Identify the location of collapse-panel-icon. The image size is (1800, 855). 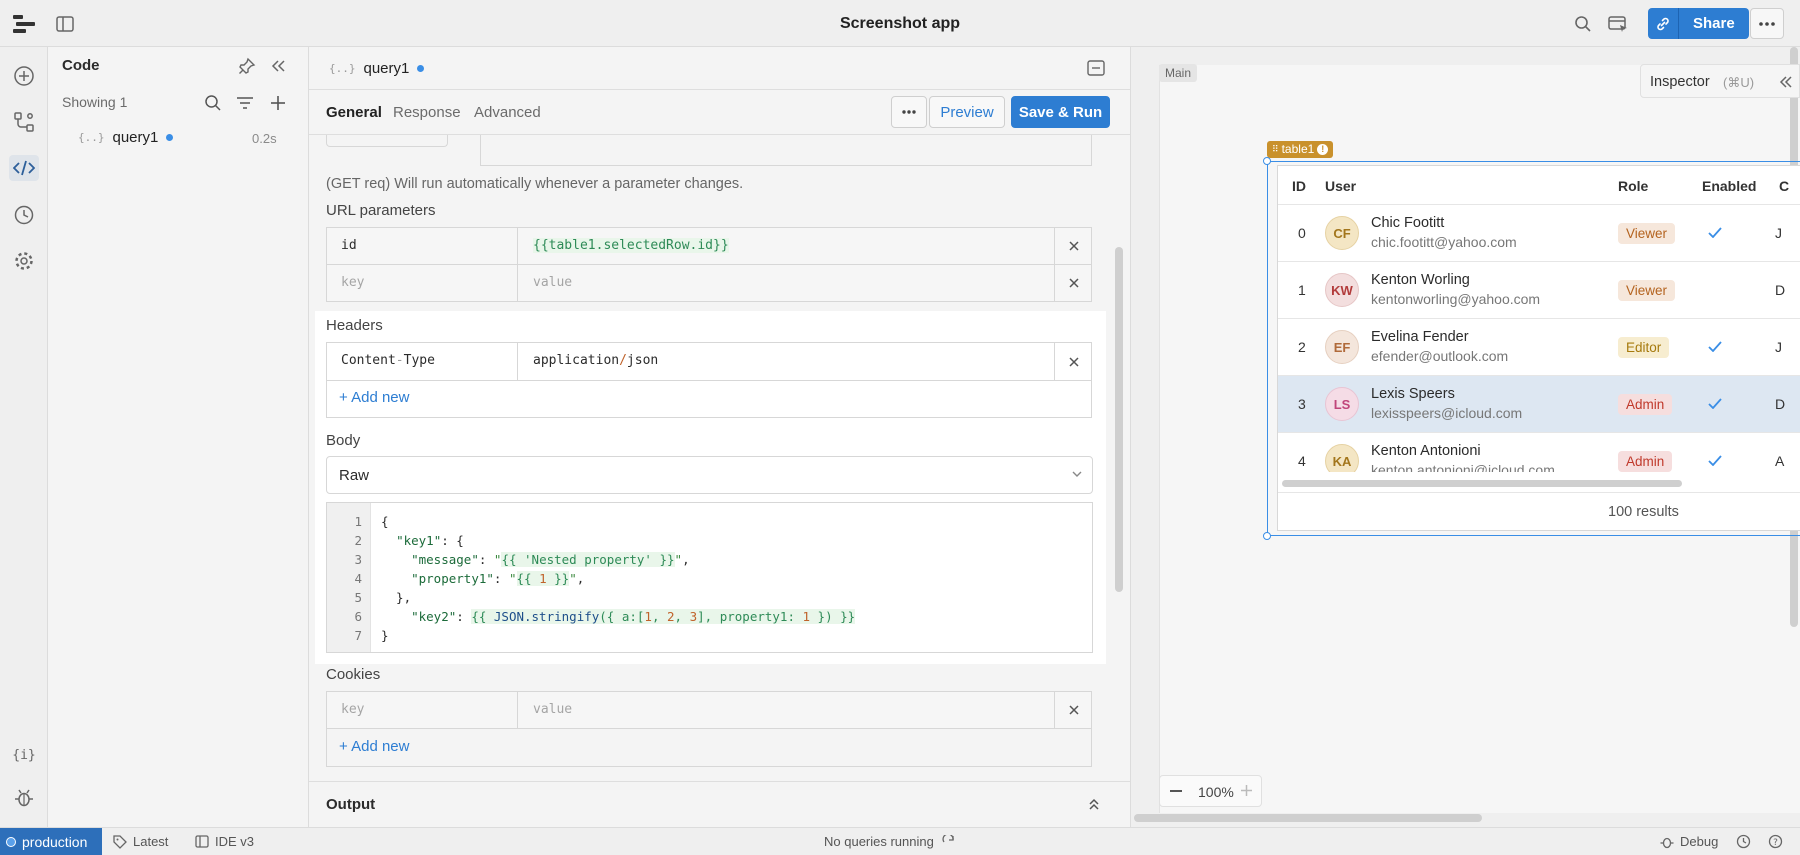
(278, 66).